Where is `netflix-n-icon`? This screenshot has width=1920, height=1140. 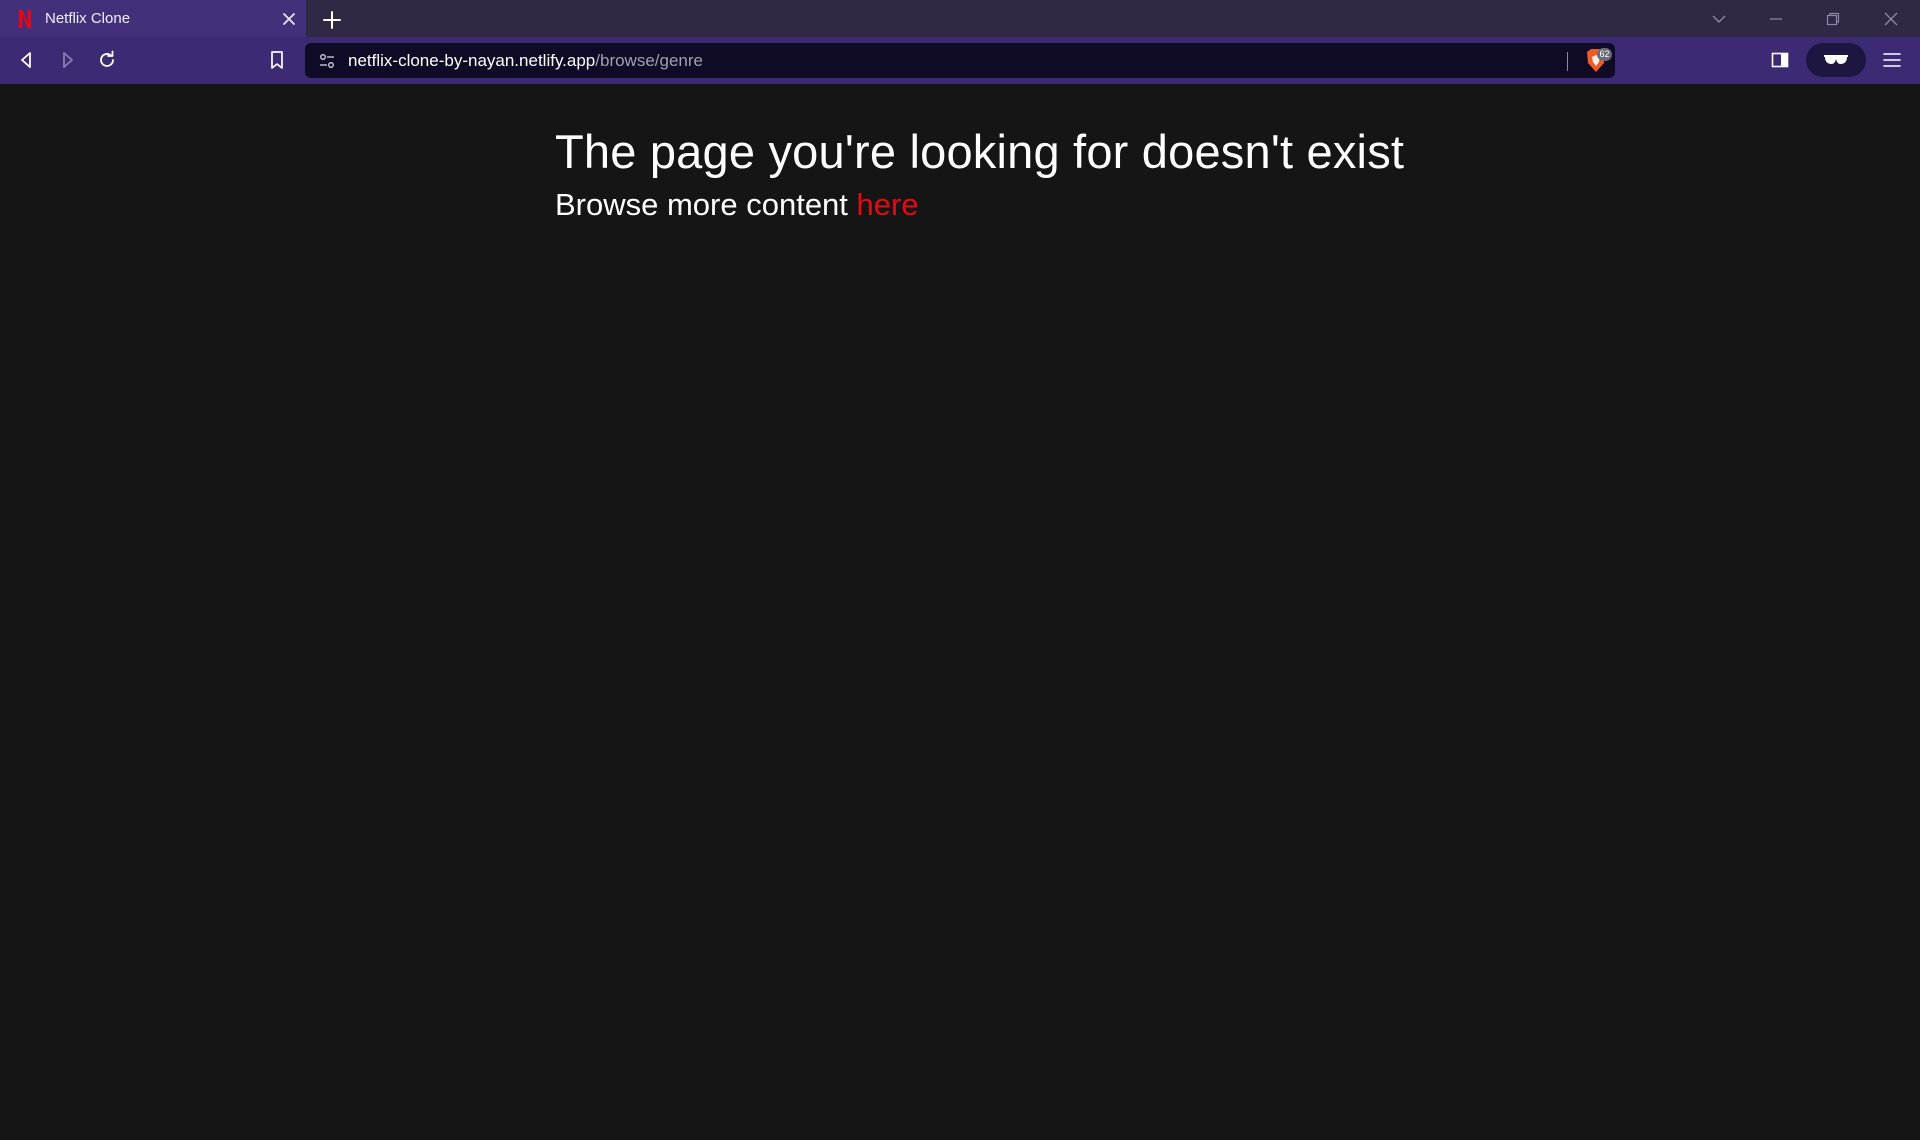
netflix-n-icon is located at coordinates (25, 19).